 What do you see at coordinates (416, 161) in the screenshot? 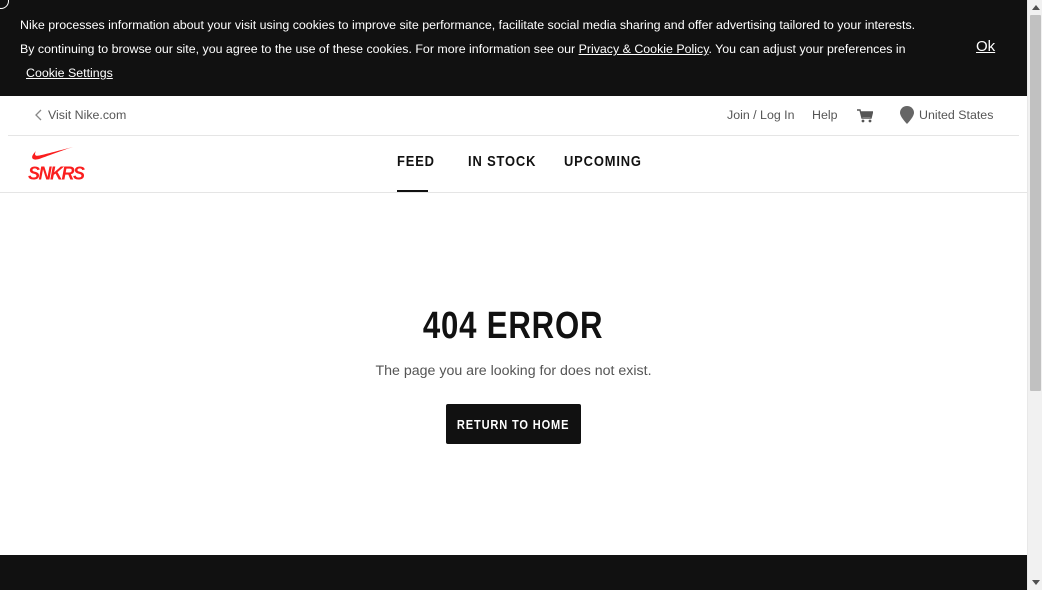
I see `tab-feed: FEED` at bounding box center [416, 161].